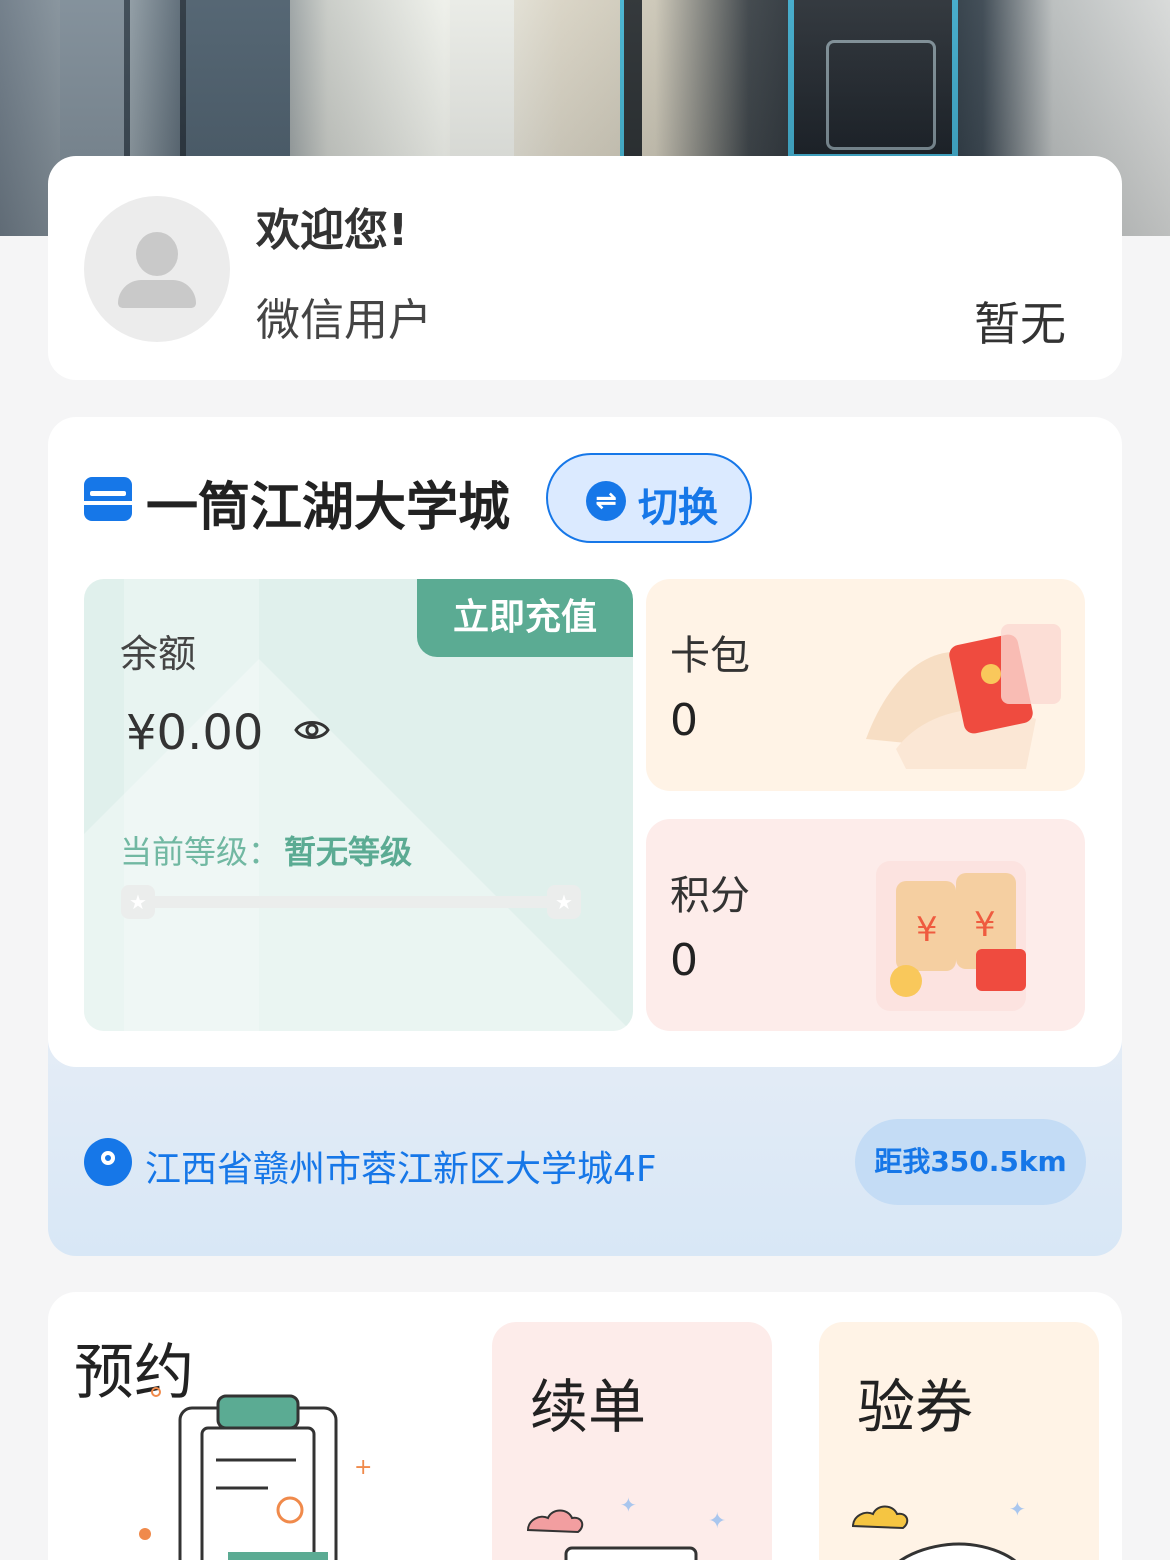 Image resolution: width=1170 pixels, height=1560 pixels. What do you see at coordinates (915, 1407) in the screenshot?
I see `voucher-label: 验券` at bounding box center [915, 1407].